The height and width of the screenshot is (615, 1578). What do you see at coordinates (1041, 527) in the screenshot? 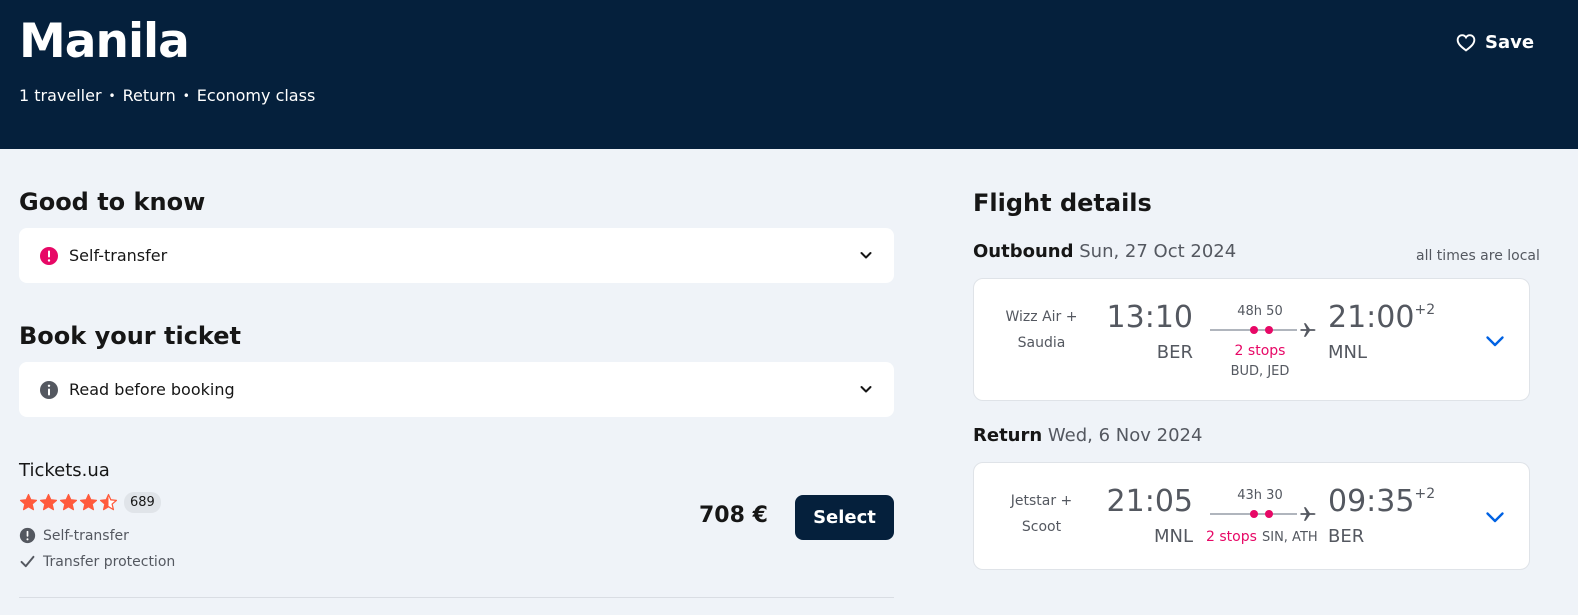
I see `airline-line: Scoot` at bounding box center [1041, 527].